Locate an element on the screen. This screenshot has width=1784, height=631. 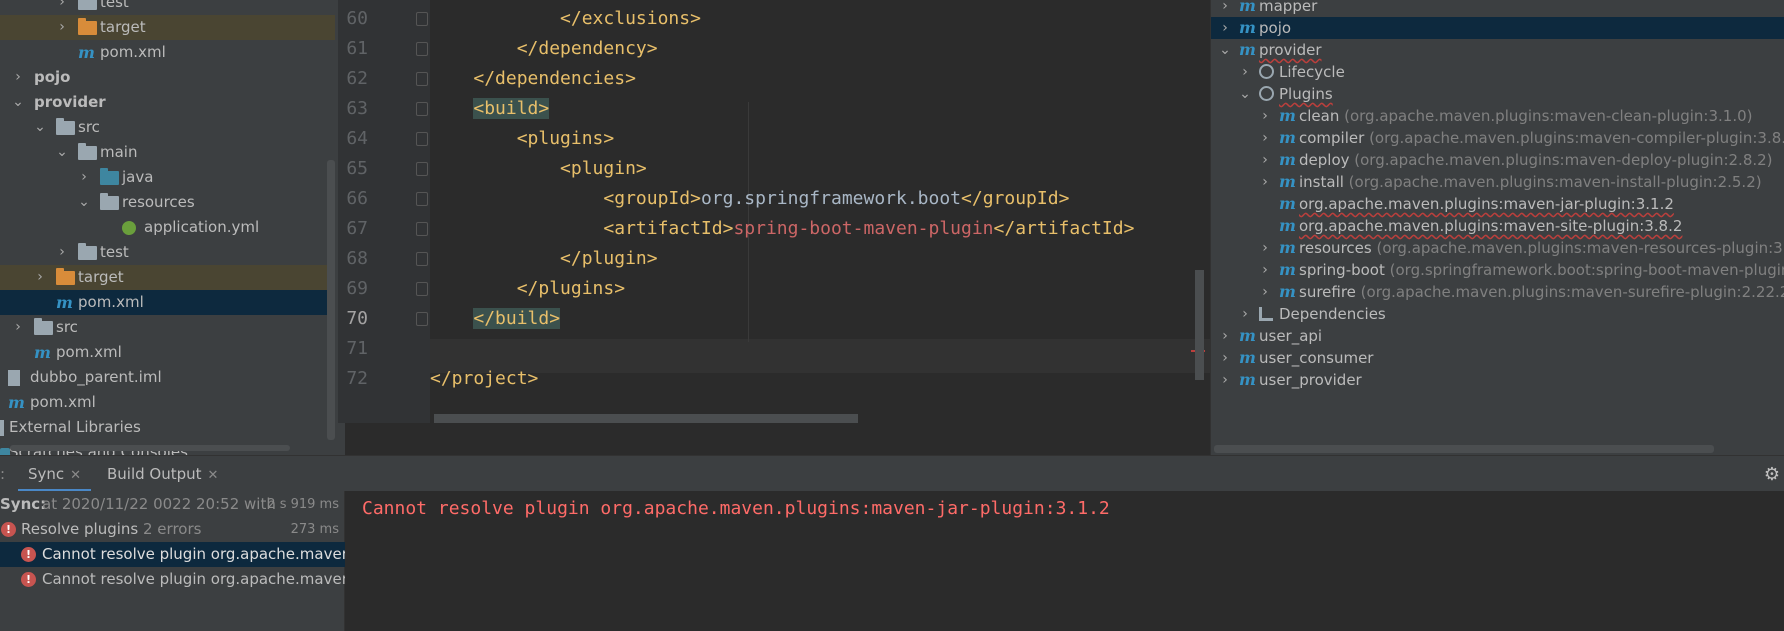
project-tree-item: dubbo_parent.iml is located at coordinates (167, 377).